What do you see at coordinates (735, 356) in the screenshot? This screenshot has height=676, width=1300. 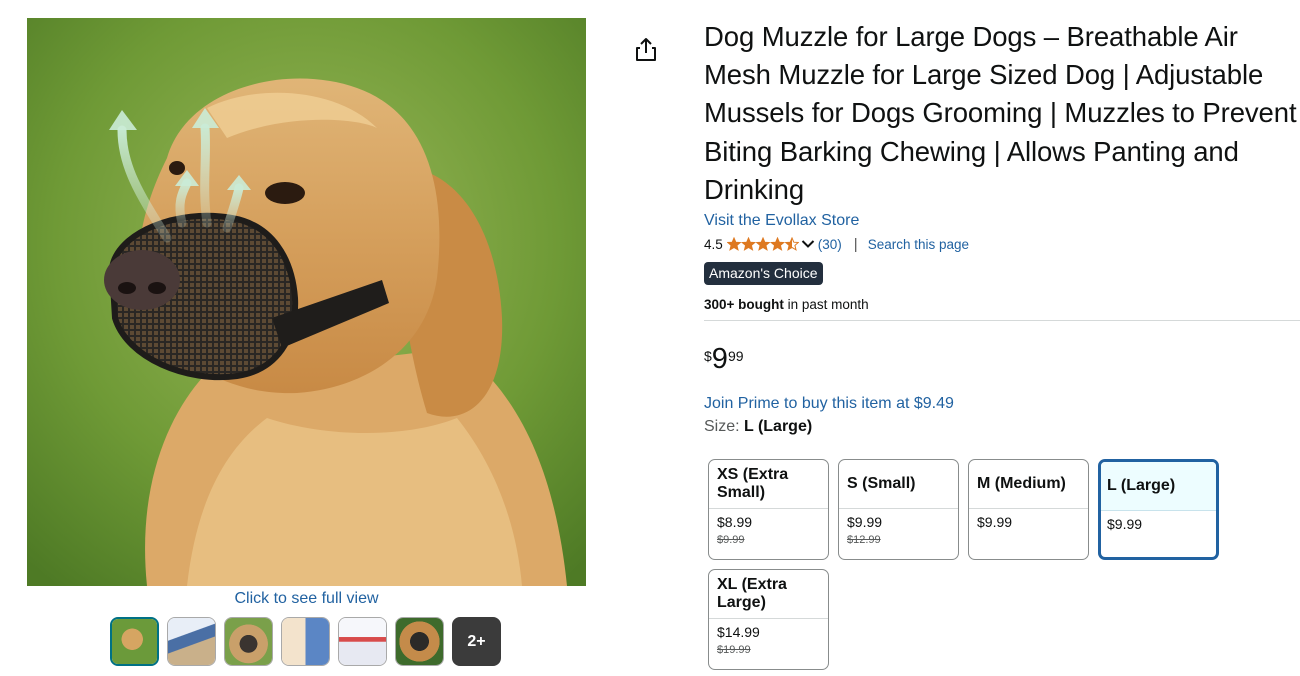 I see `price-fraction: 99` at bounding box center [735, 356].